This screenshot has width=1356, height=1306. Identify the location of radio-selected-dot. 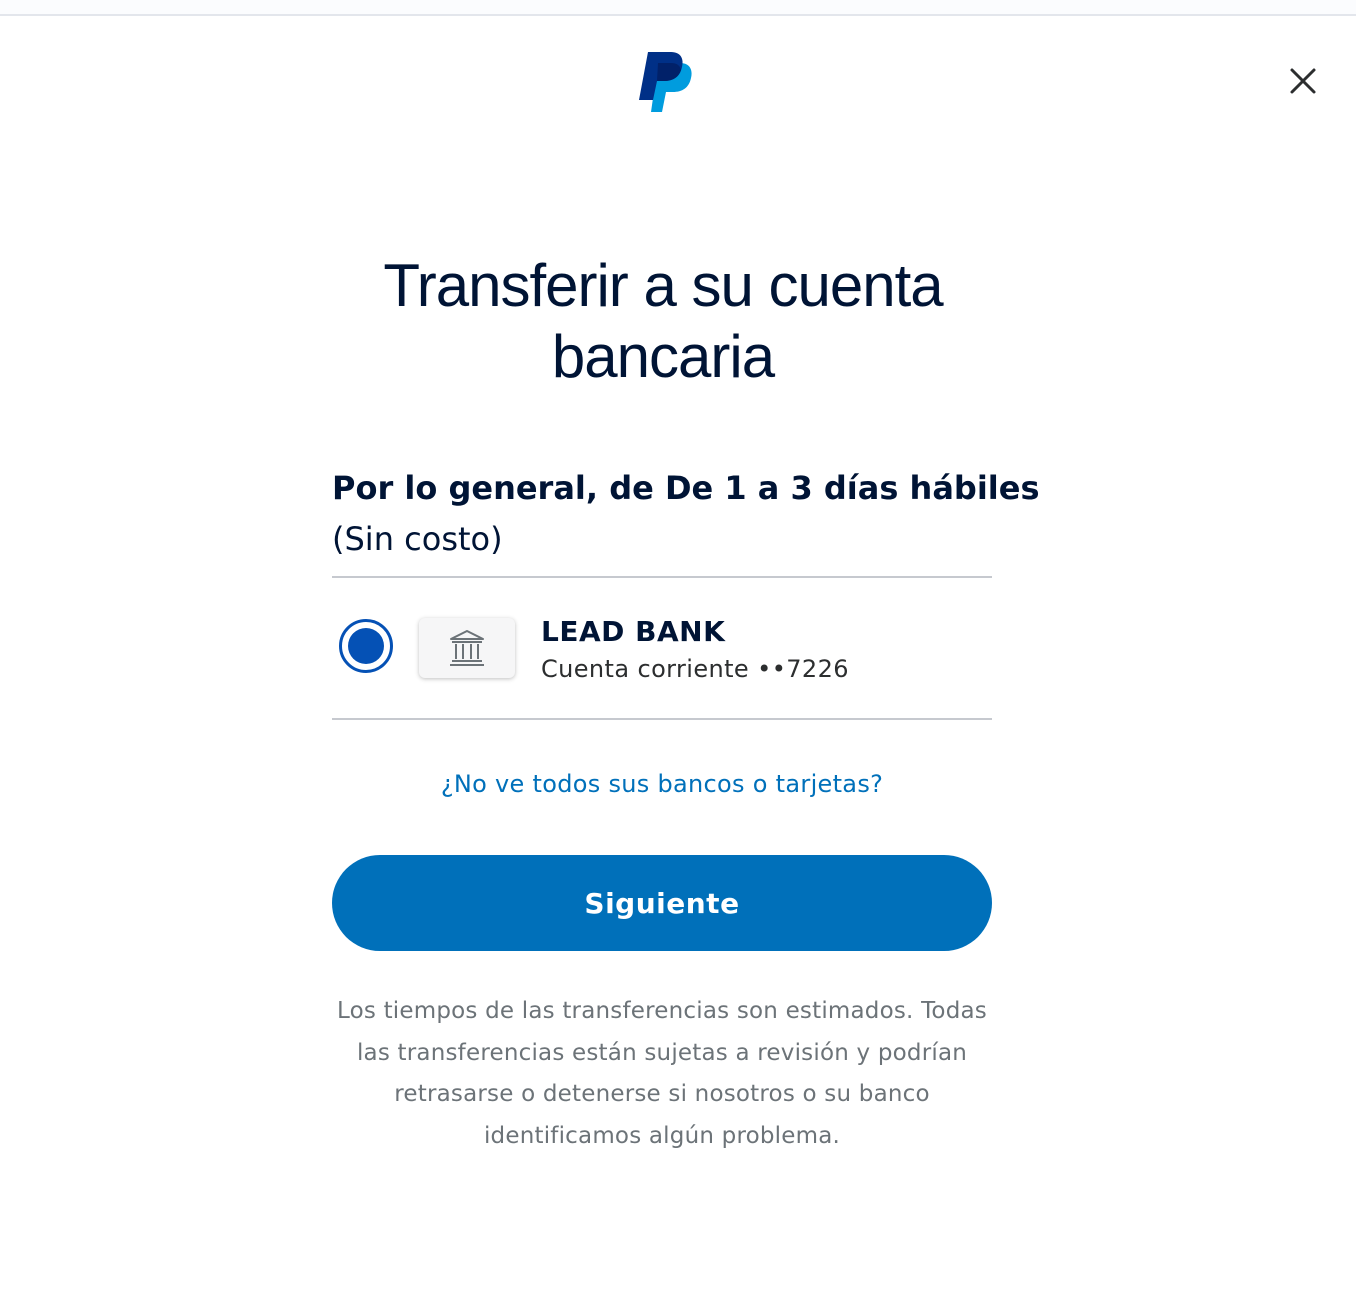
(366, 646).